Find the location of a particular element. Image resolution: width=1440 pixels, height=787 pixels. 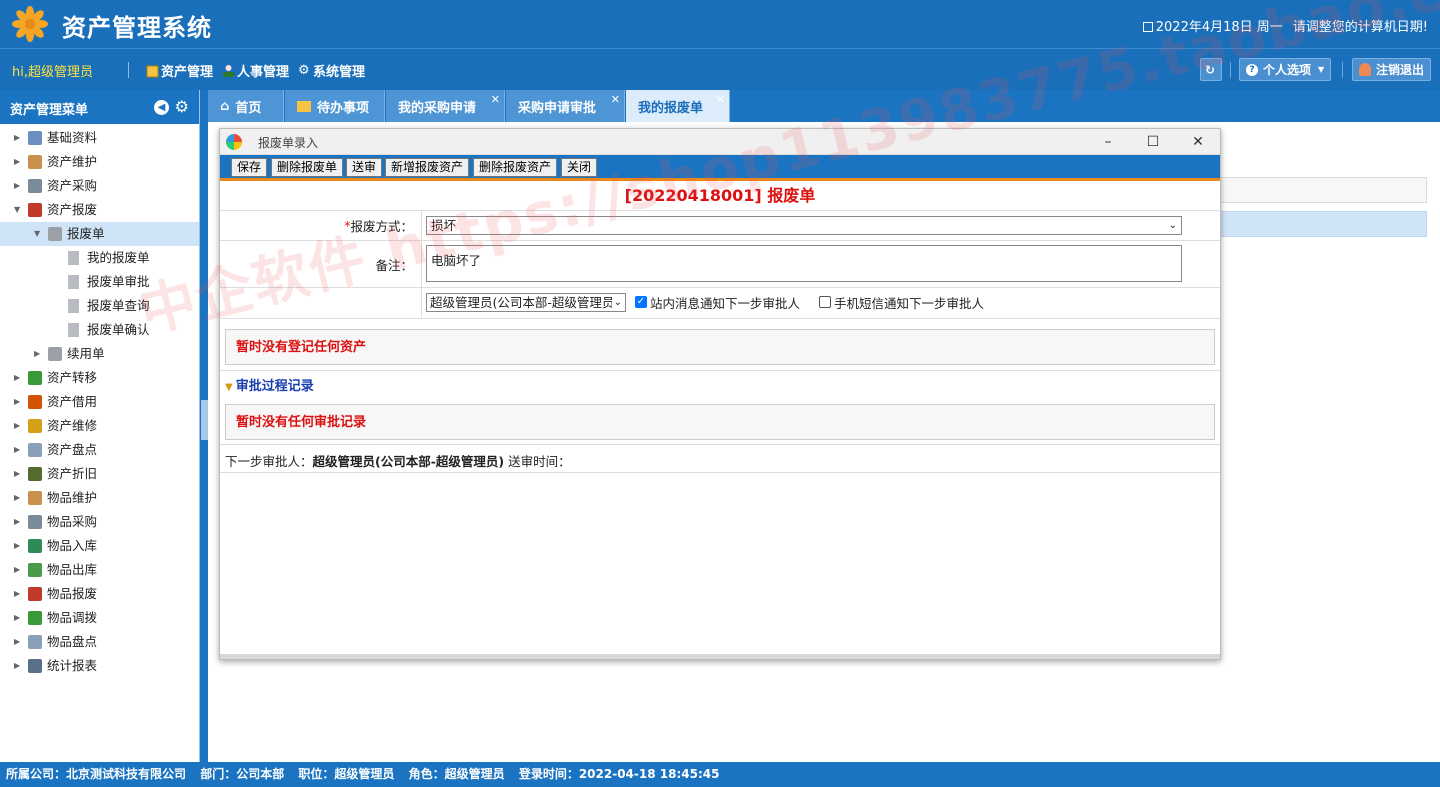

borrow-icon is located at coordinates (35, 402).